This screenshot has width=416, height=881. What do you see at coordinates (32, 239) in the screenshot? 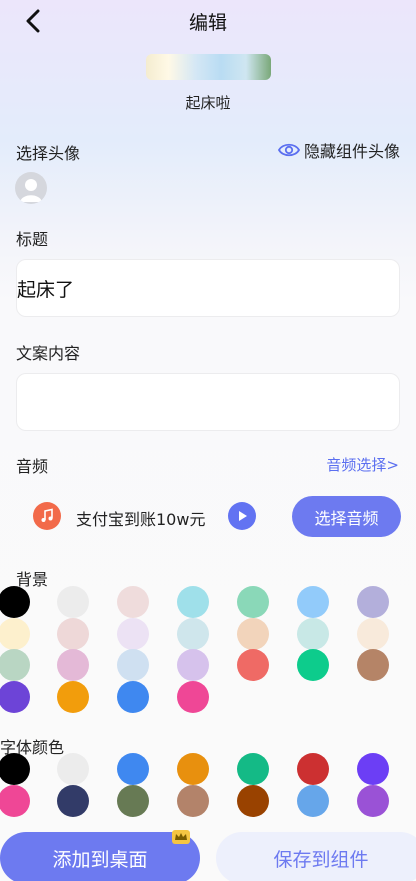
I see `title-section-label: 标题` at bounding box center [32, 239].